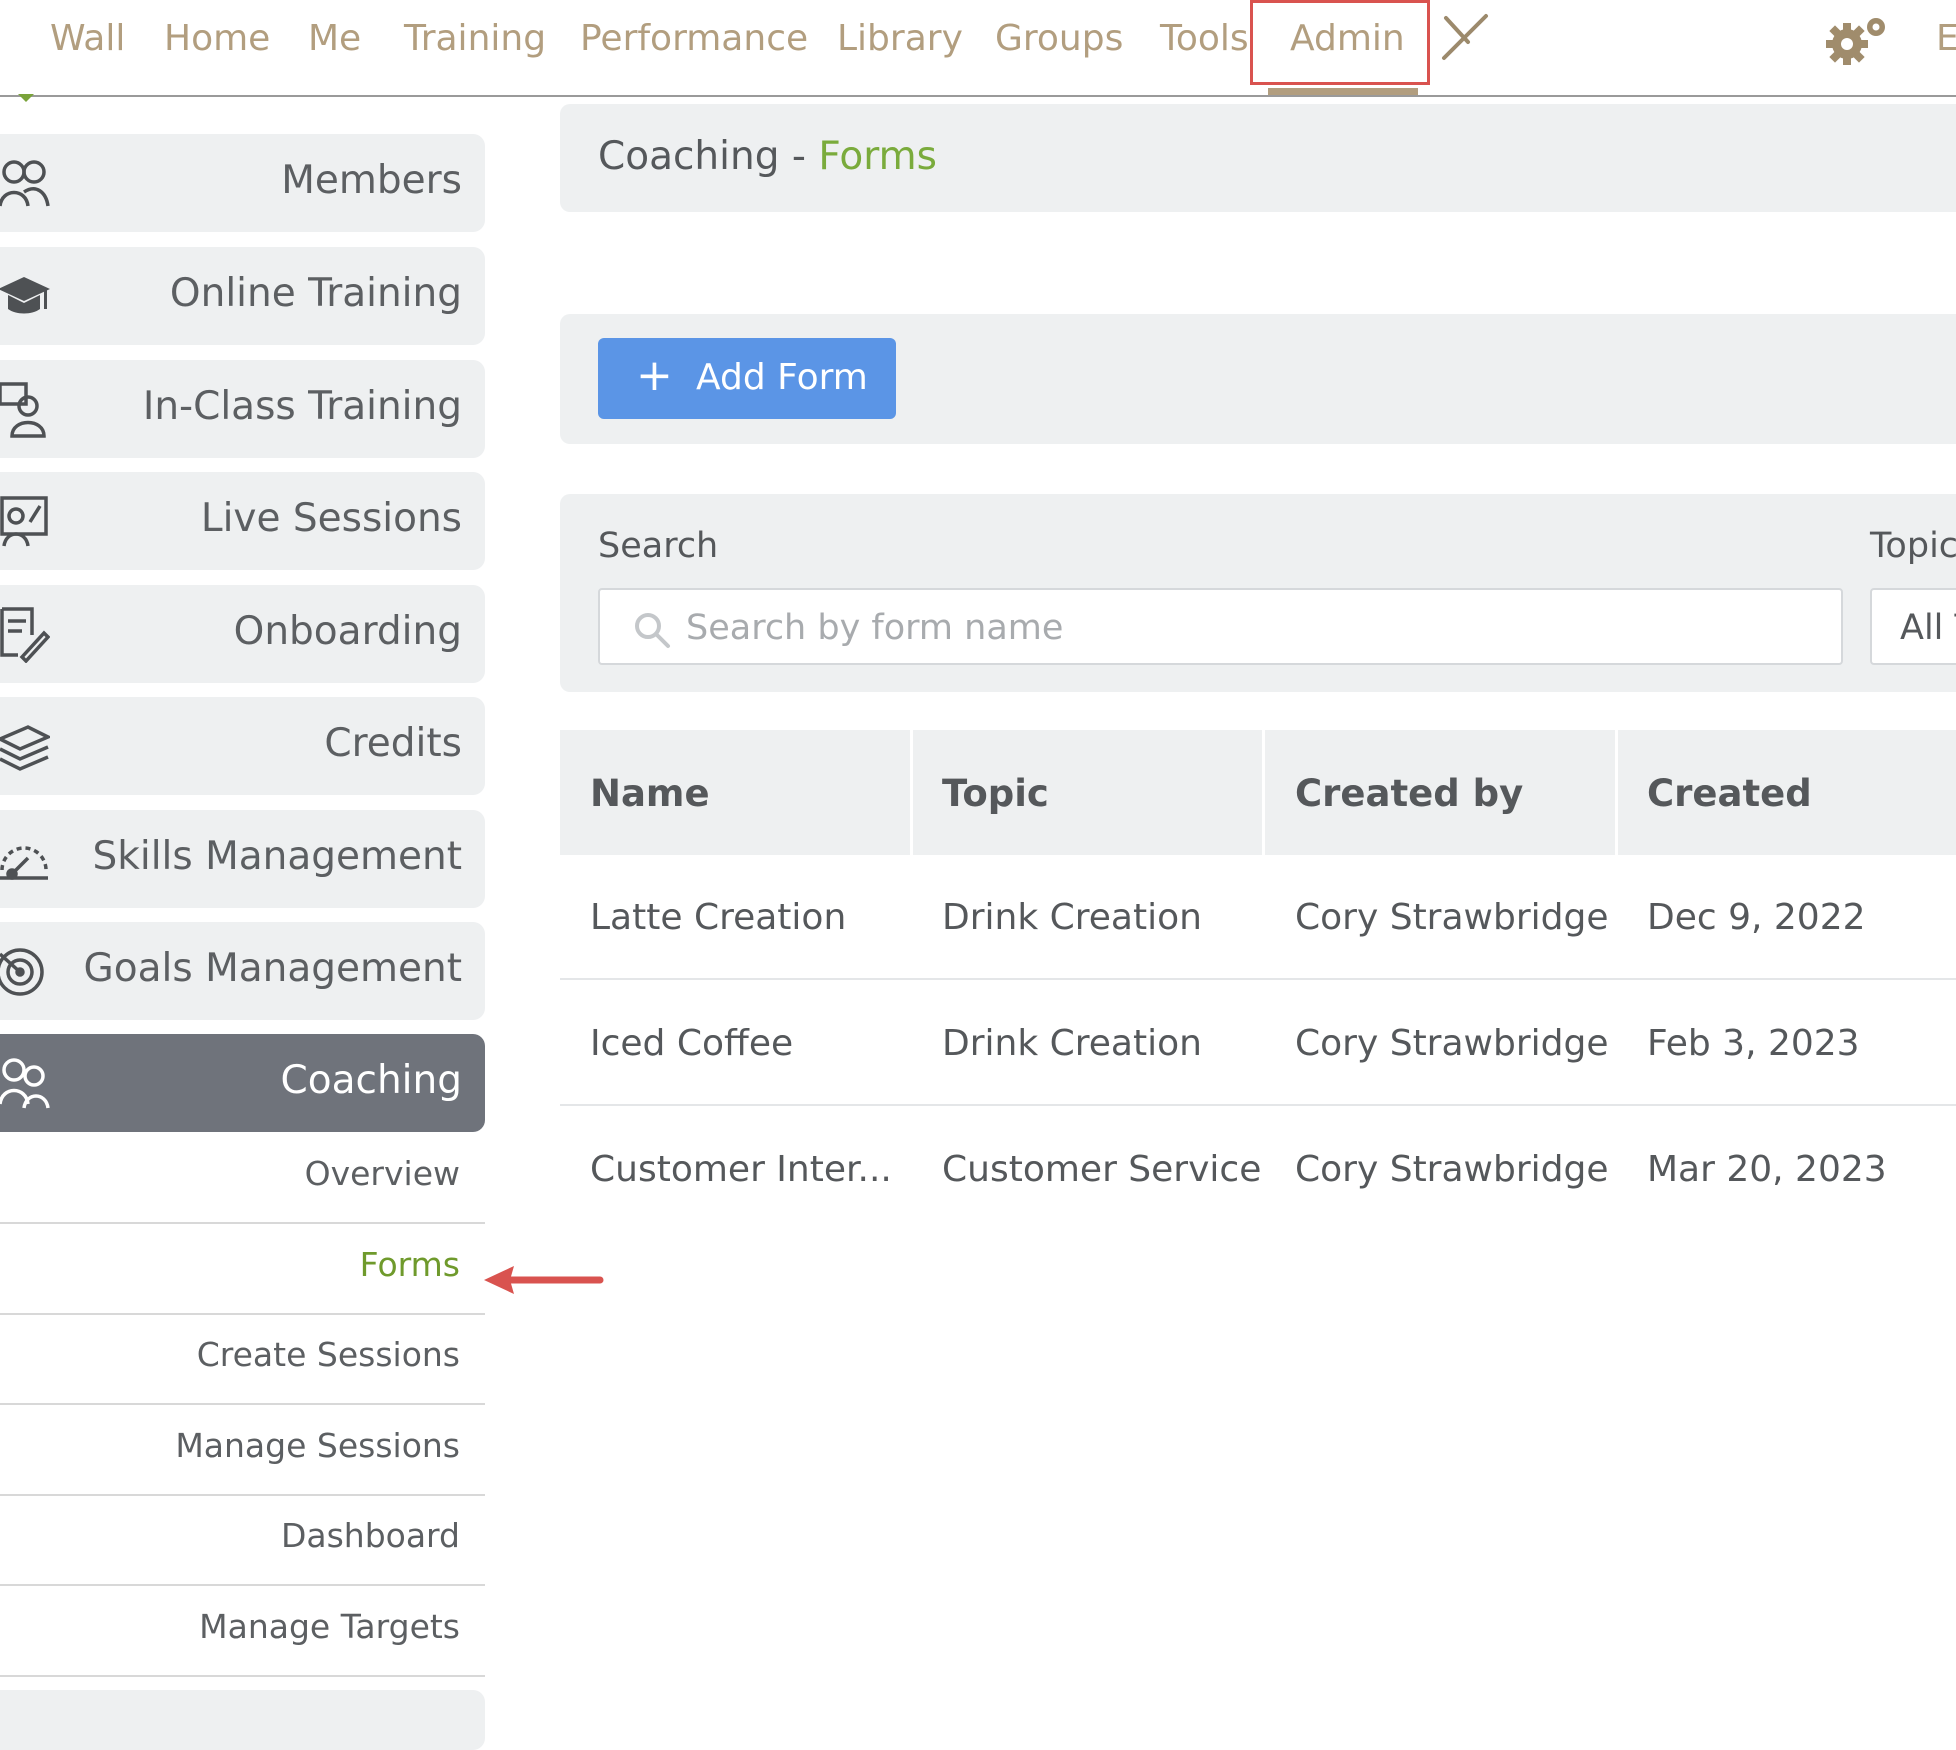 This screenshot has width=1956, height=1750. What do you see at coordinates (331, 518) in the screenshot?
I see `sidebar-item-label: Live Sessions` at bounding box center [331, 518].